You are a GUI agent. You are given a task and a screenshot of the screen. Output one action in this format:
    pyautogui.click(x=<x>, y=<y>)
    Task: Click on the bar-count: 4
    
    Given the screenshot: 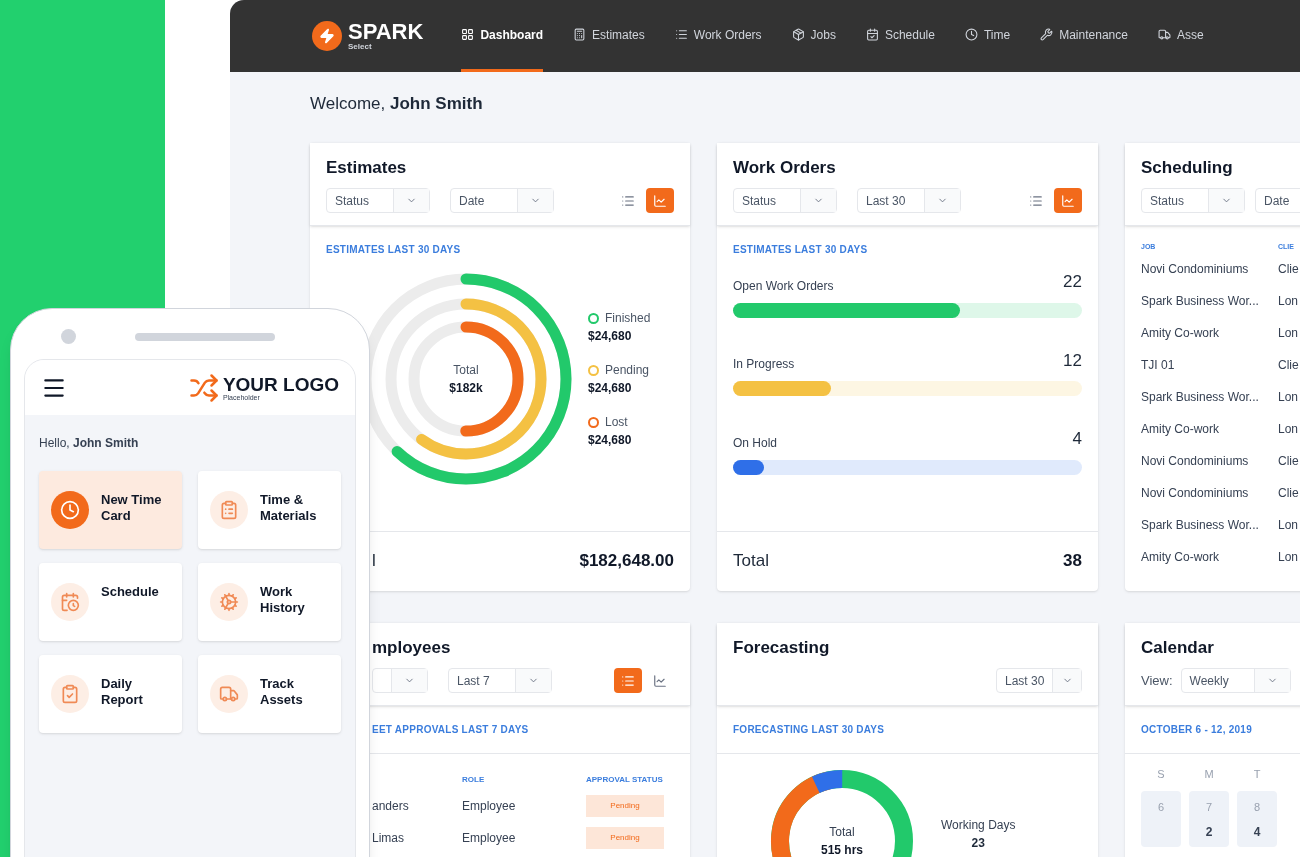 What is the action you would take?
    pyautogui.click(x=1077, y=439)
    